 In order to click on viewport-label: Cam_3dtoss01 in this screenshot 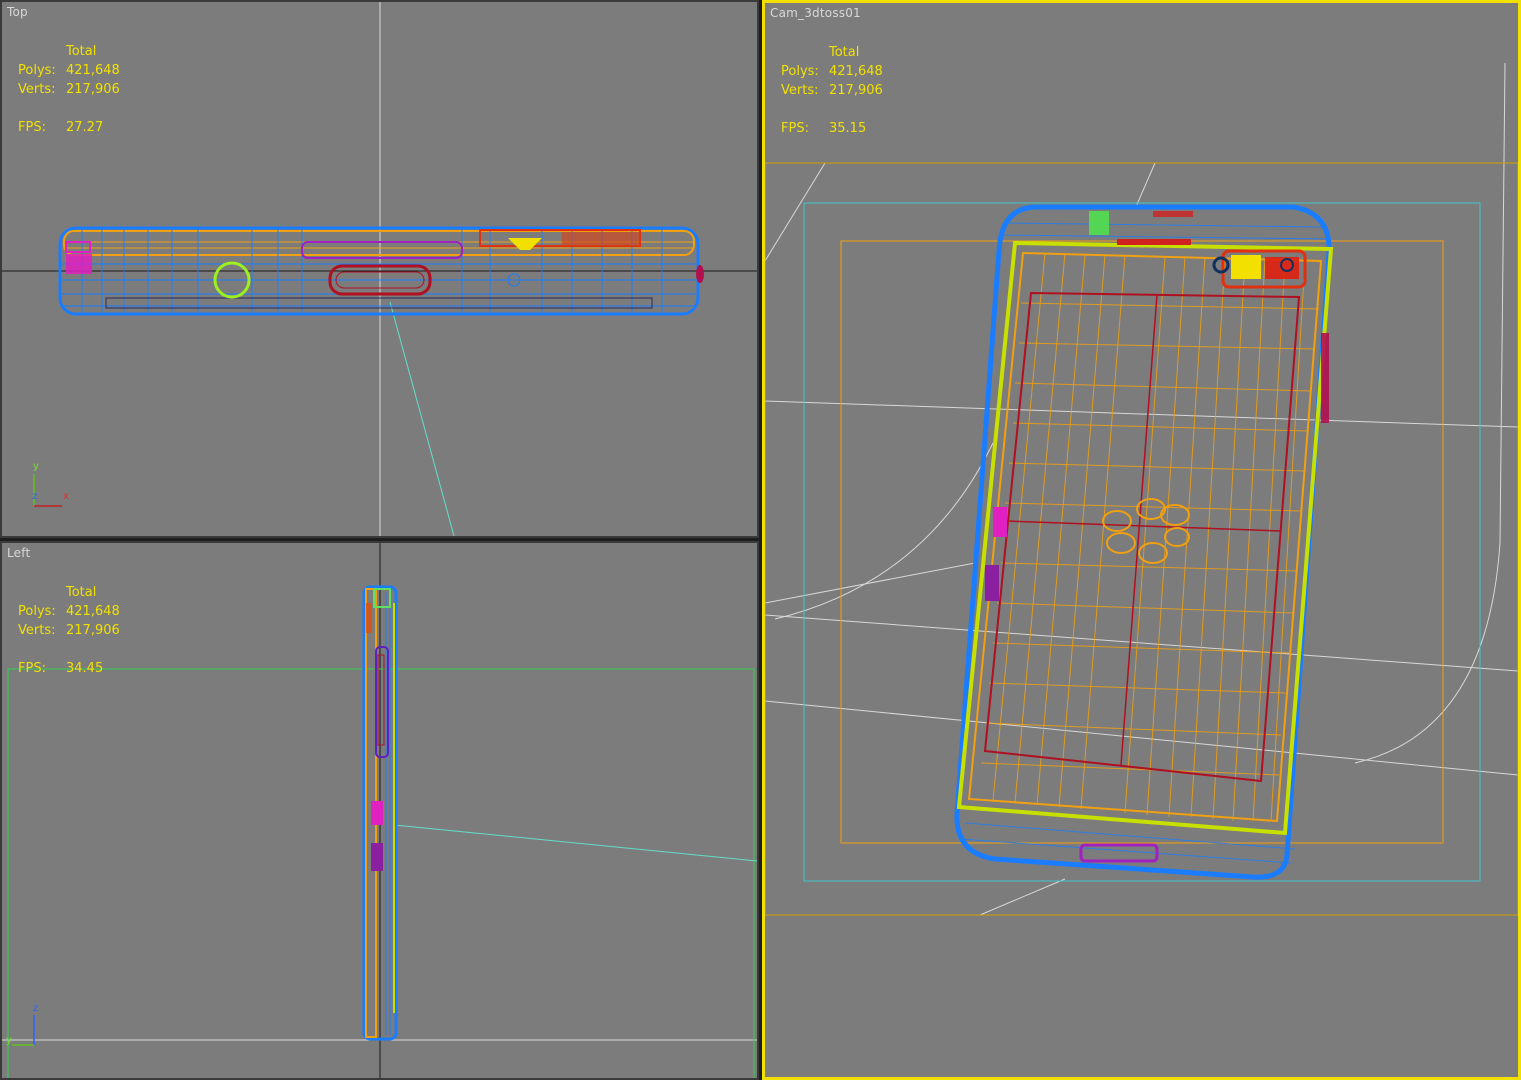, I will do `click(815, 13)`.